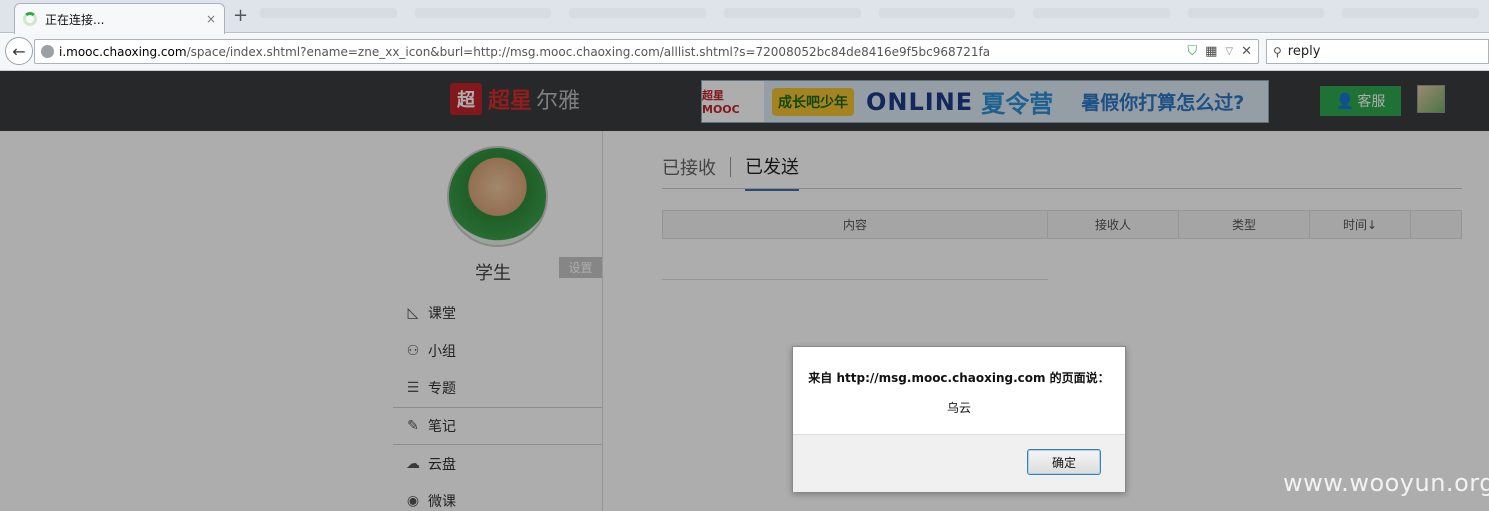 The image size is (1489, 511). I want to click on browser-tabstrip: 正在连接... × +, so click(744, 17).